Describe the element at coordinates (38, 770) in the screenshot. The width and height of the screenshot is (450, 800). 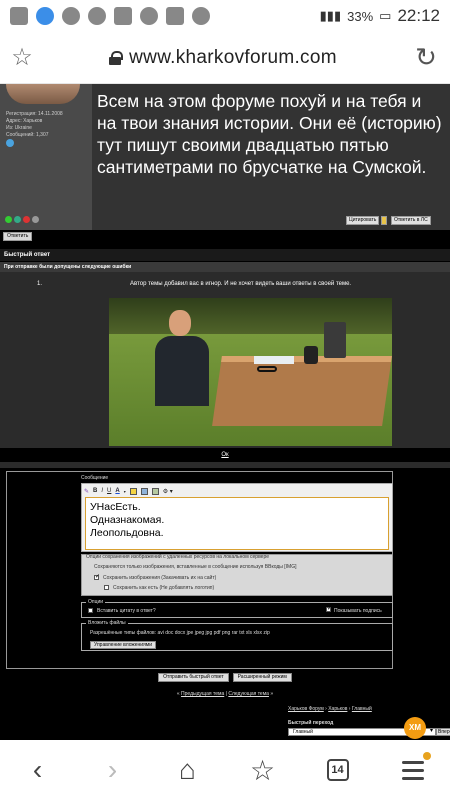
I see `back-icon: ‹` at that location.